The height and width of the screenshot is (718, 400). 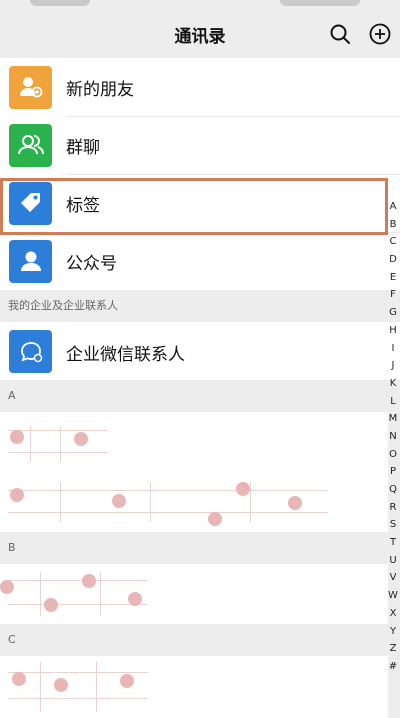 What do you see at coordinates (393, 331) in the screenshot?
I see `index-letter-h: H` at bounding box center [393, 331].